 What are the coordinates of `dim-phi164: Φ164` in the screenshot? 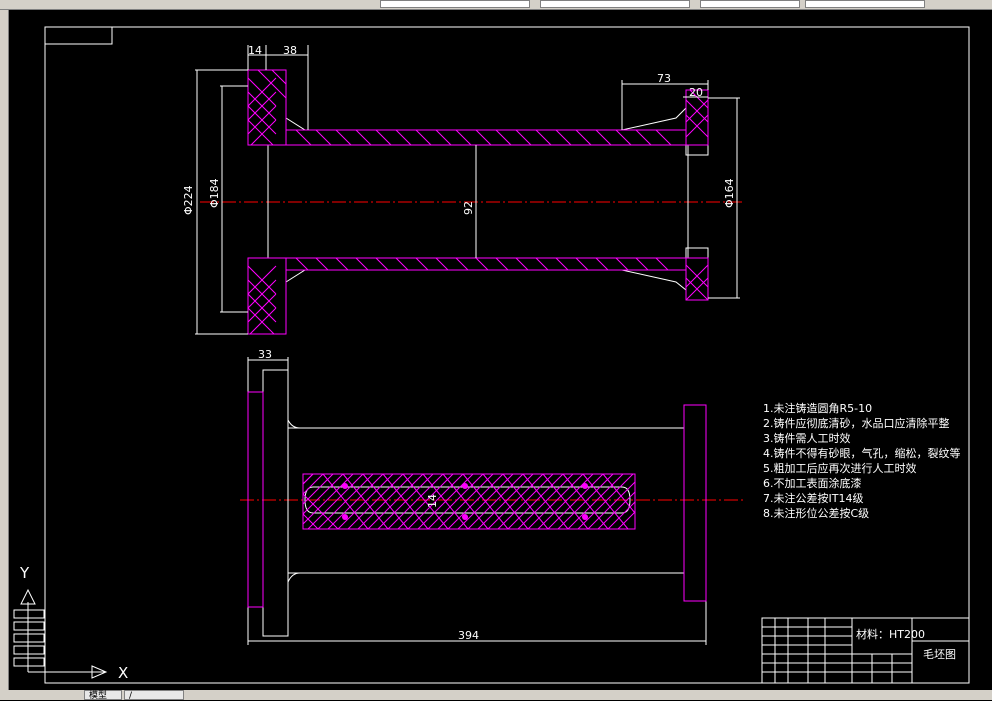 It's located at (729, 193).